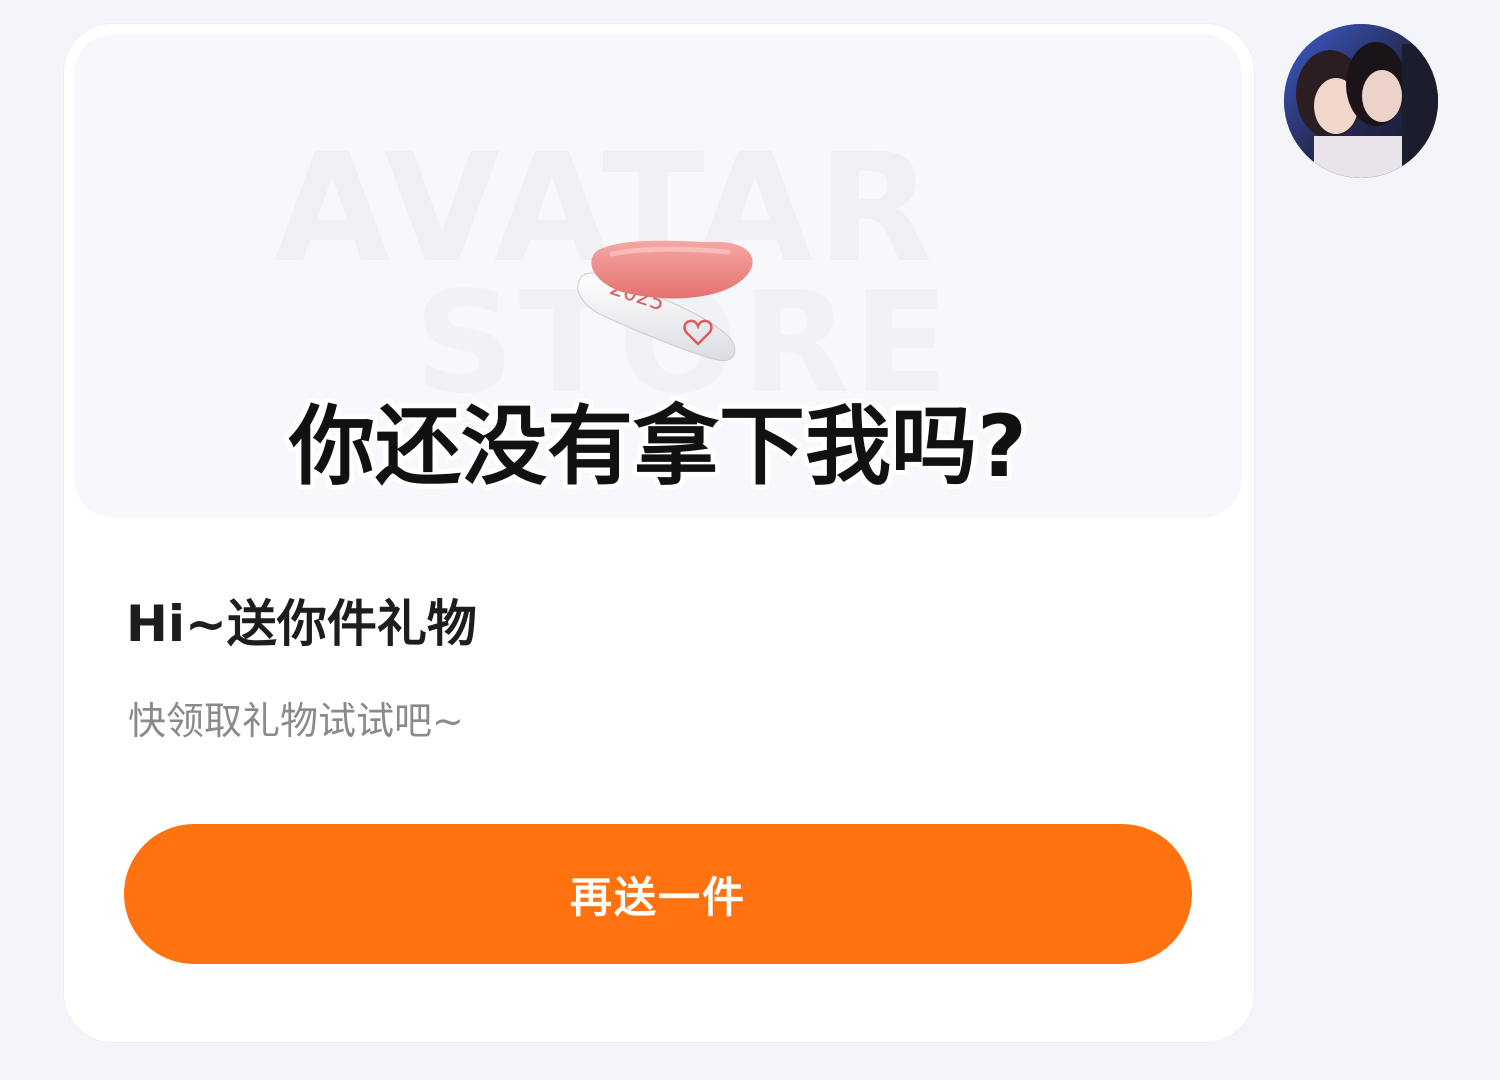 The height and width of the screenshot is (1080, 1500). Describe the element at coordinates (658, 894) in the screenshot. I see `send-another-button: 再送一件` at that location.